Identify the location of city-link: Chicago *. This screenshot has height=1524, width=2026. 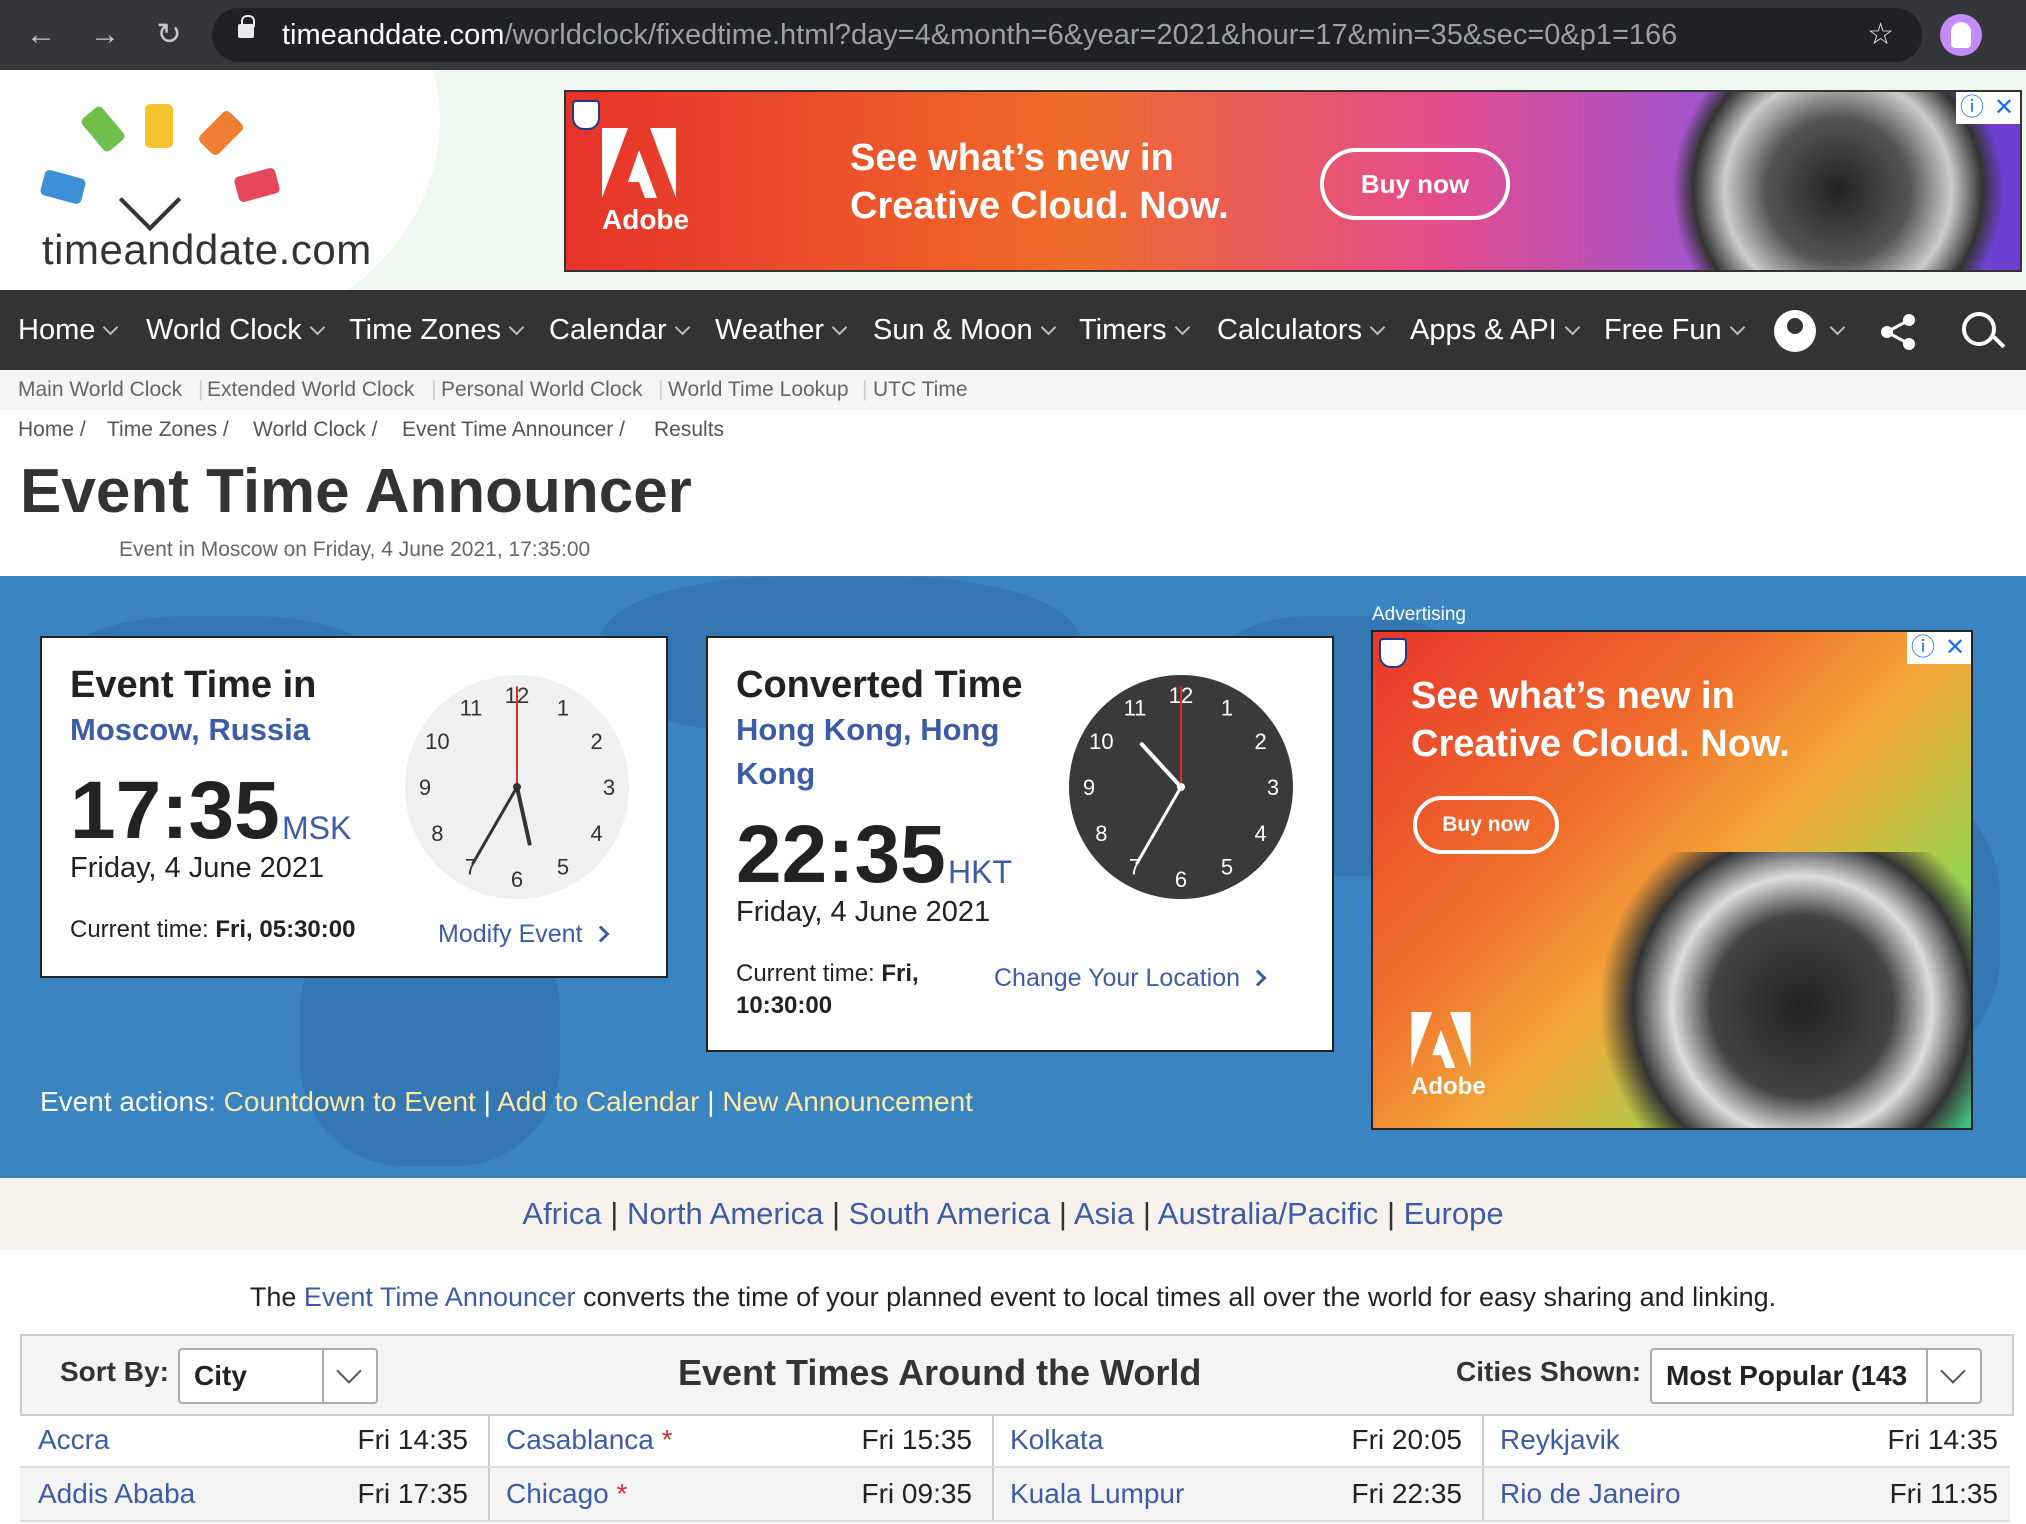
(566, 1494).